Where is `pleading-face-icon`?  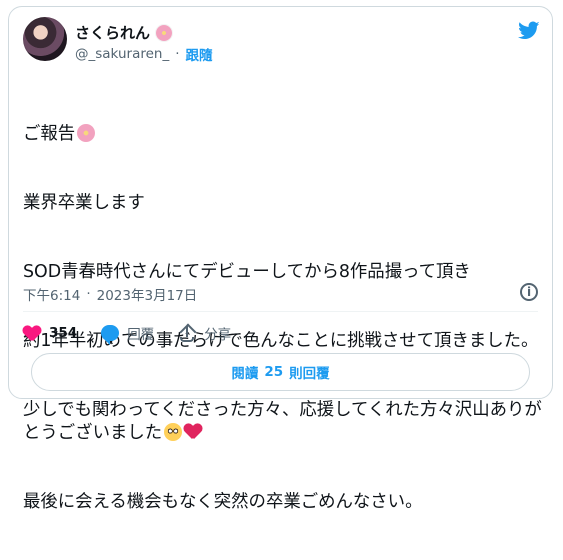 pleading-face-icon is located at coordinates (173, 432).